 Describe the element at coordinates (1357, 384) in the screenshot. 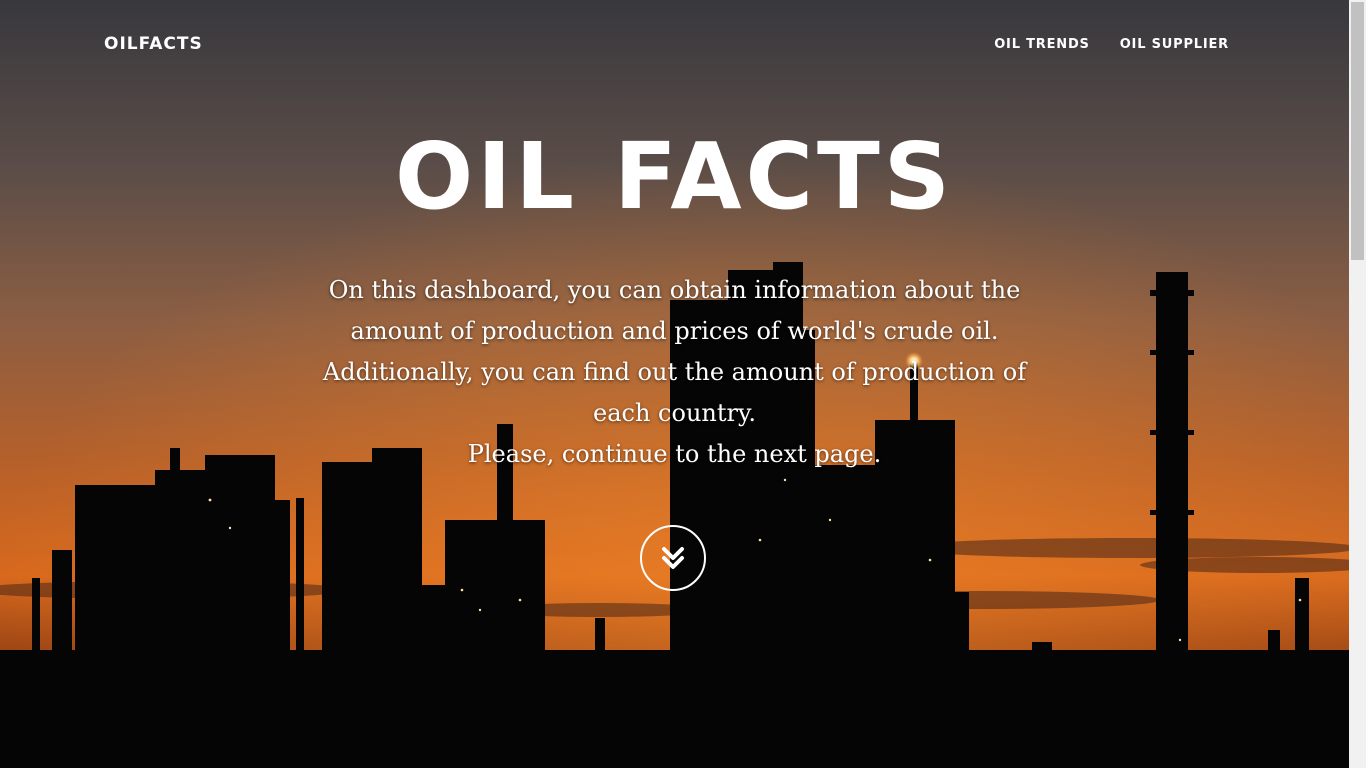

I see `vertical-scrollbar` at that location.